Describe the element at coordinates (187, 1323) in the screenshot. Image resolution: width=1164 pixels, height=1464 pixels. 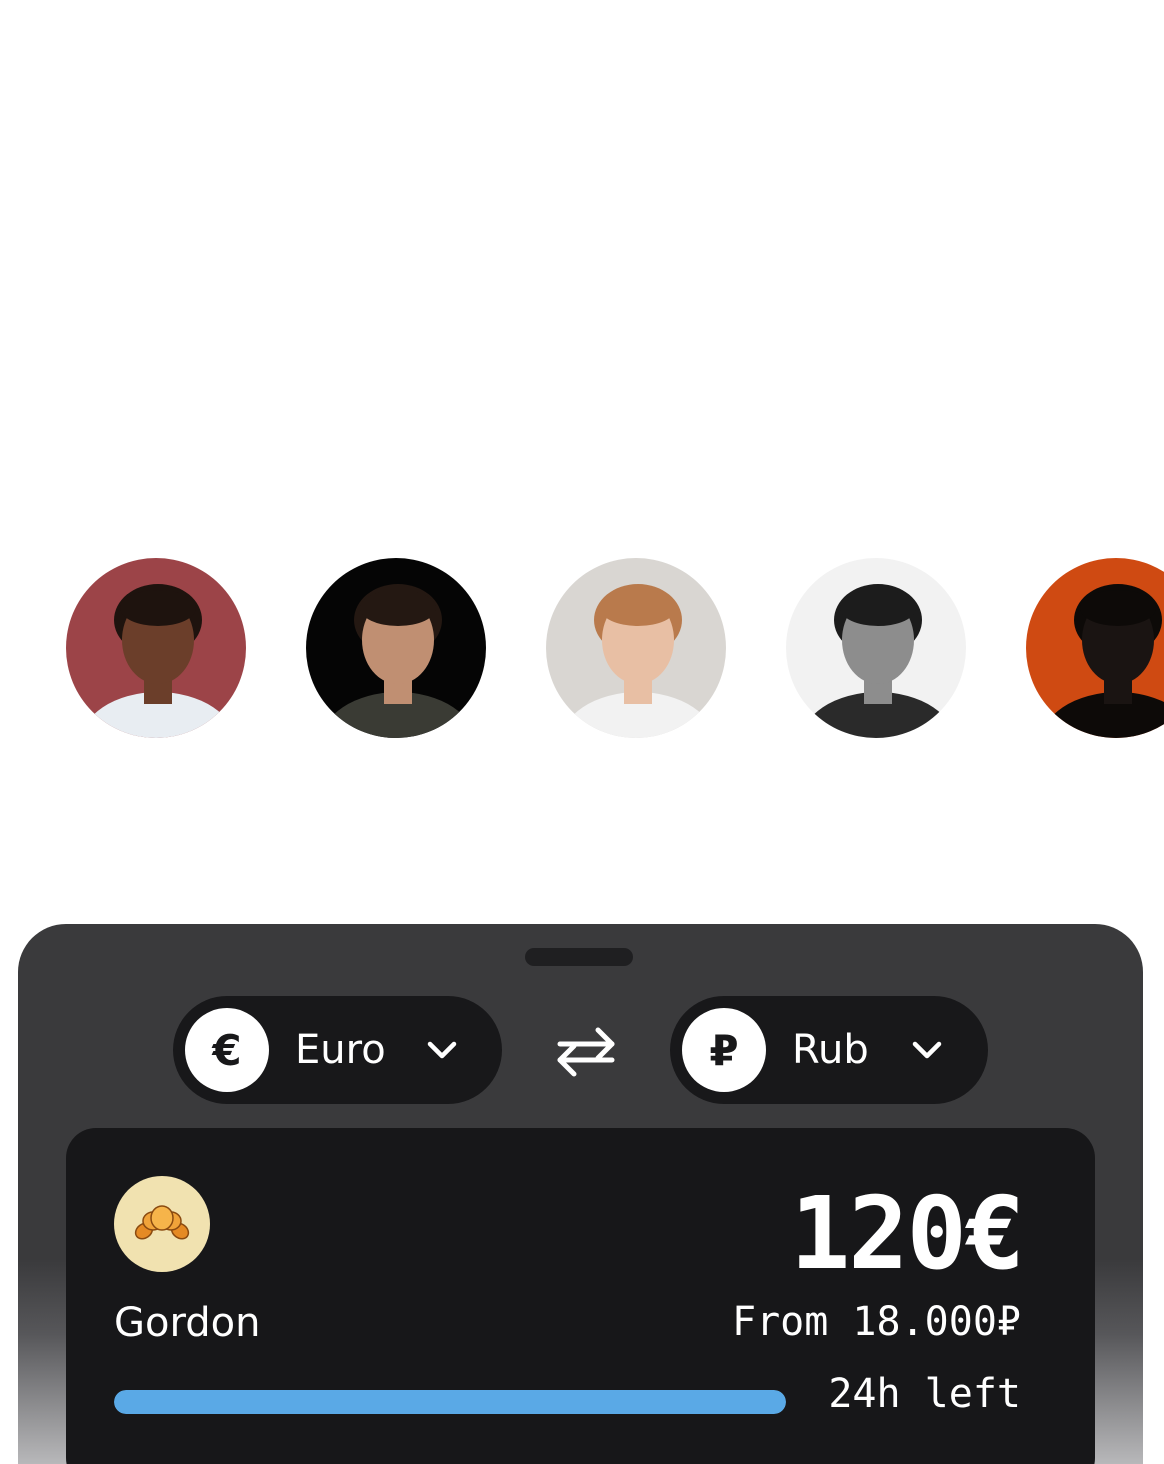
I see `merchant-name: Gordon` at that location.